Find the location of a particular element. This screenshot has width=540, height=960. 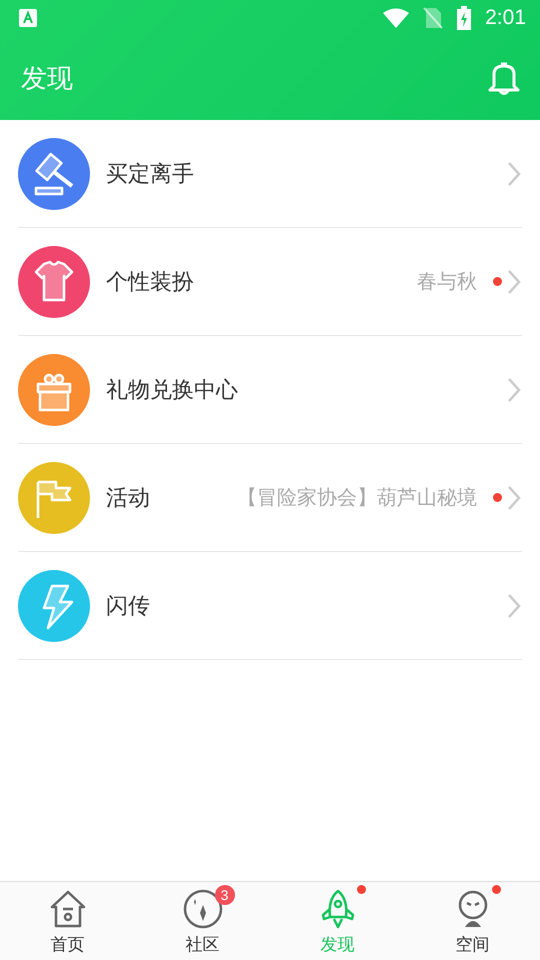

no-sim-icon is located at coordinates (433, 18).